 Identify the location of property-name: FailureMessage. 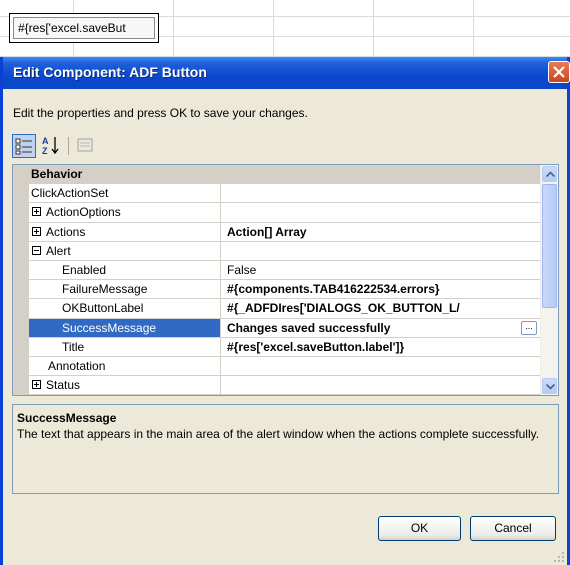
(125, 289).